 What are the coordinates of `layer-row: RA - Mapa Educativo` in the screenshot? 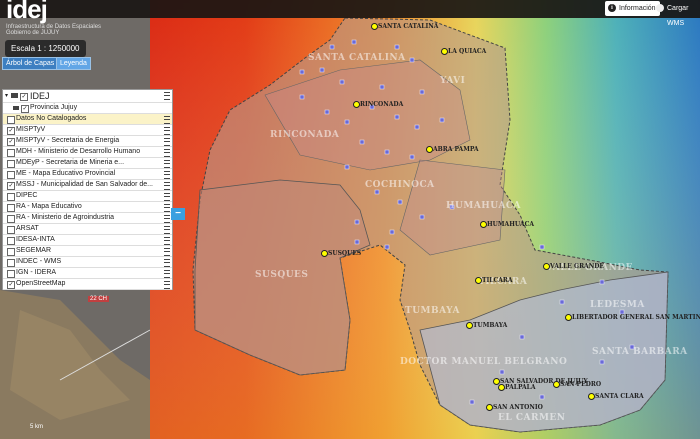 It's located at (87, 207).